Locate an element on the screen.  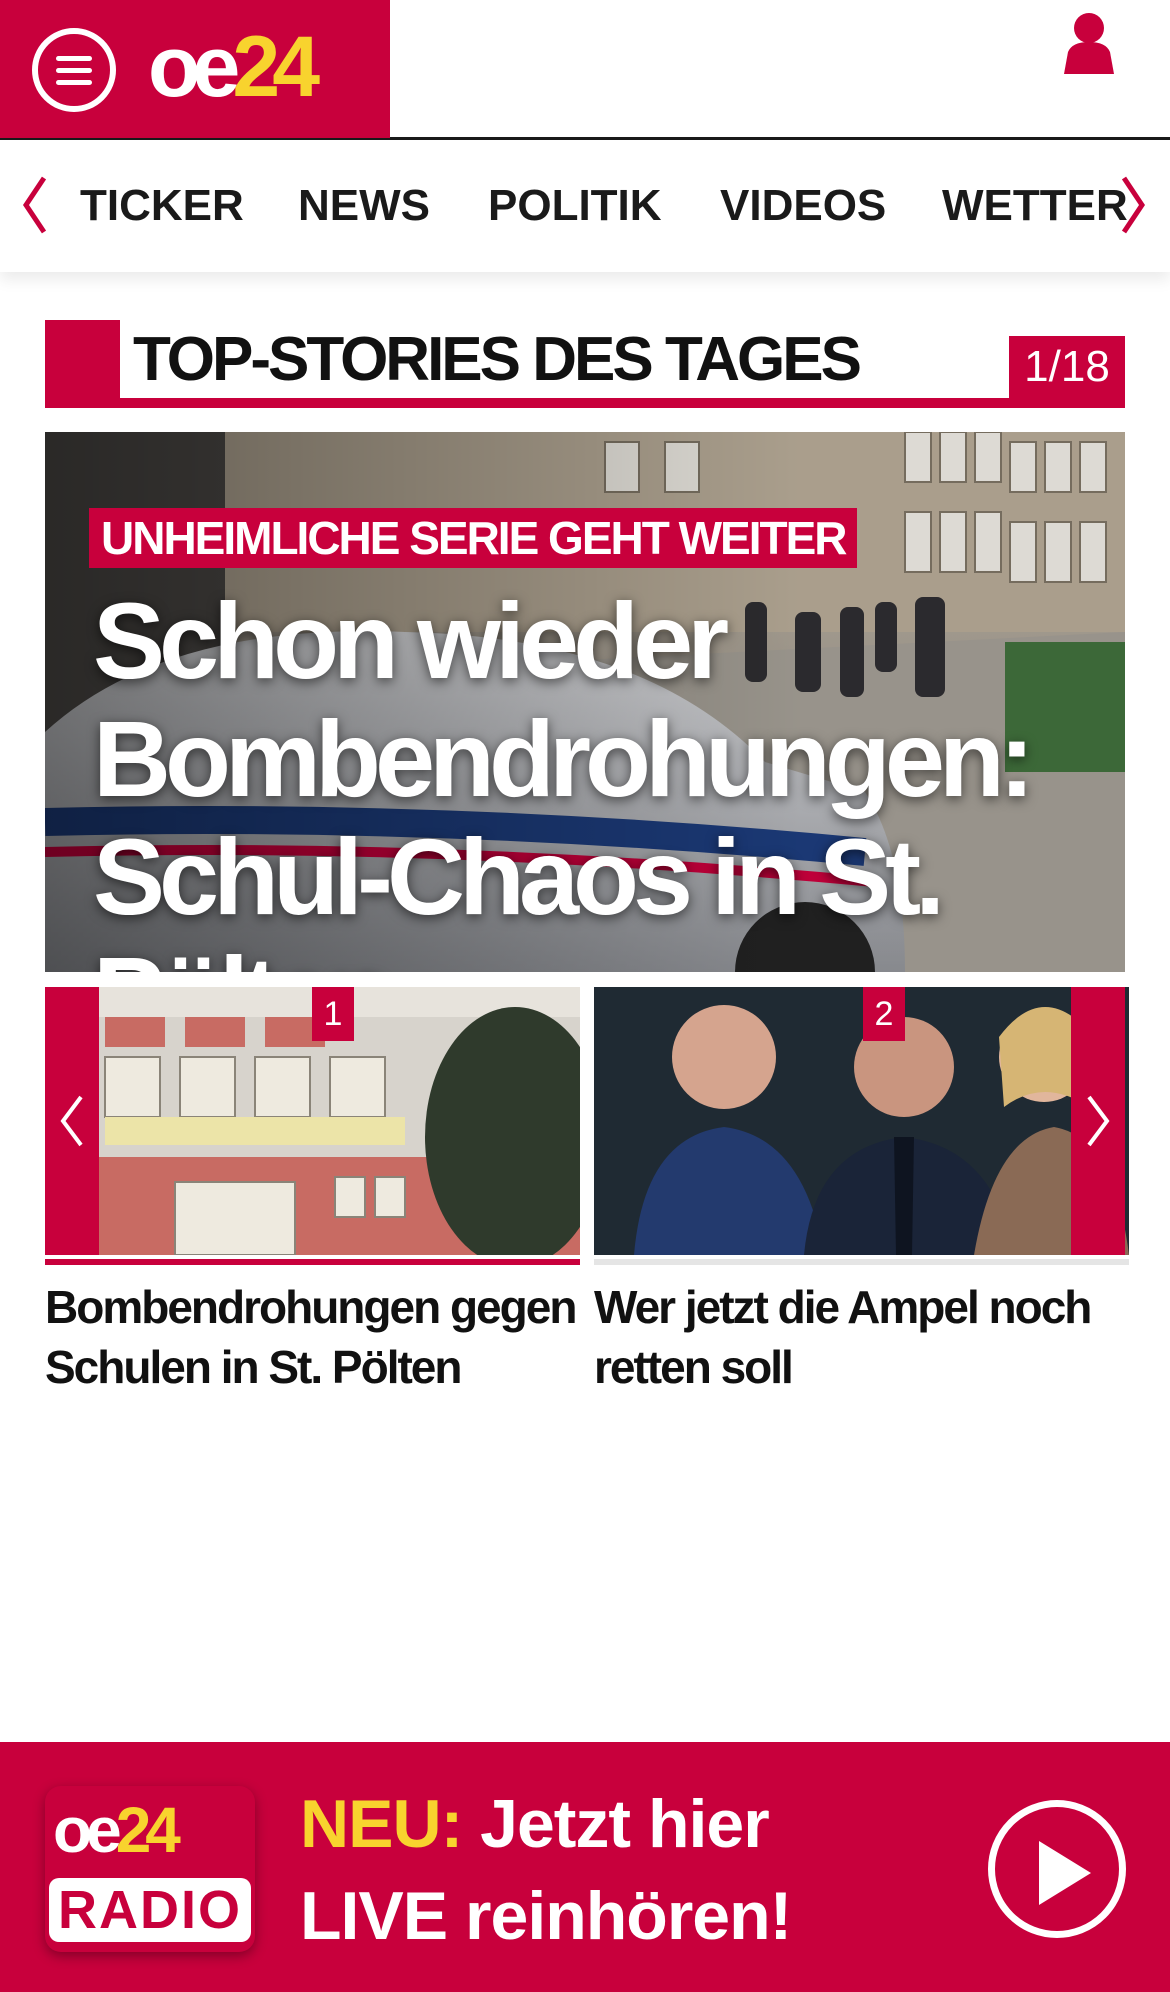
user-account-icon is located at coordinates (1089, 43).